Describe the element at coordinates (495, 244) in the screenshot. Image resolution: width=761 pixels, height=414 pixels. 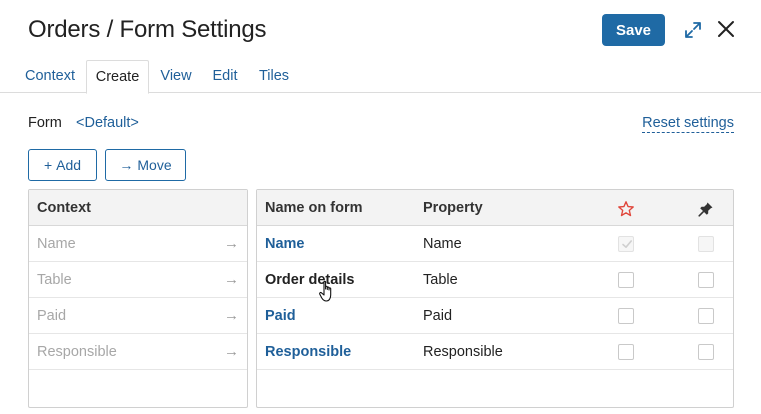
I see `table-row: Name Name` at that location.